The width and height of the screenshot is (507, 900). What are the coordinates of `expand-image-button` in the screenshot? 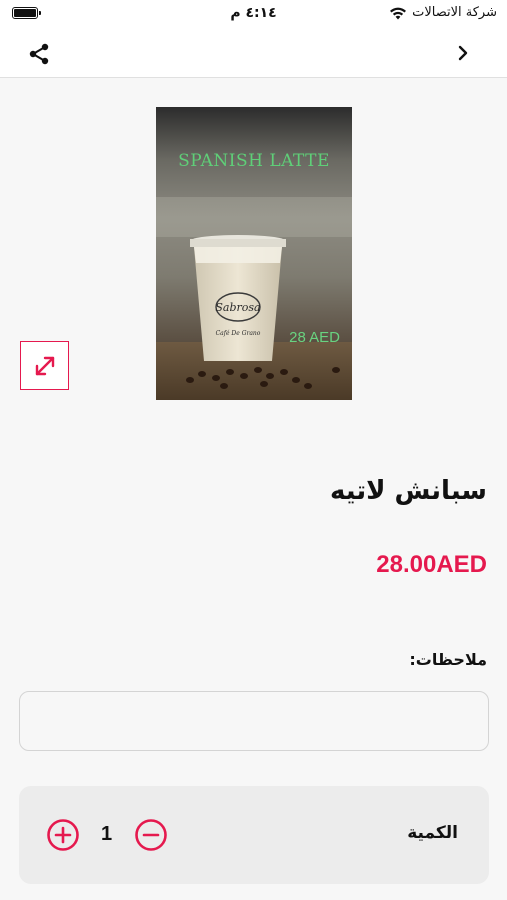 It's located at (44, 365).